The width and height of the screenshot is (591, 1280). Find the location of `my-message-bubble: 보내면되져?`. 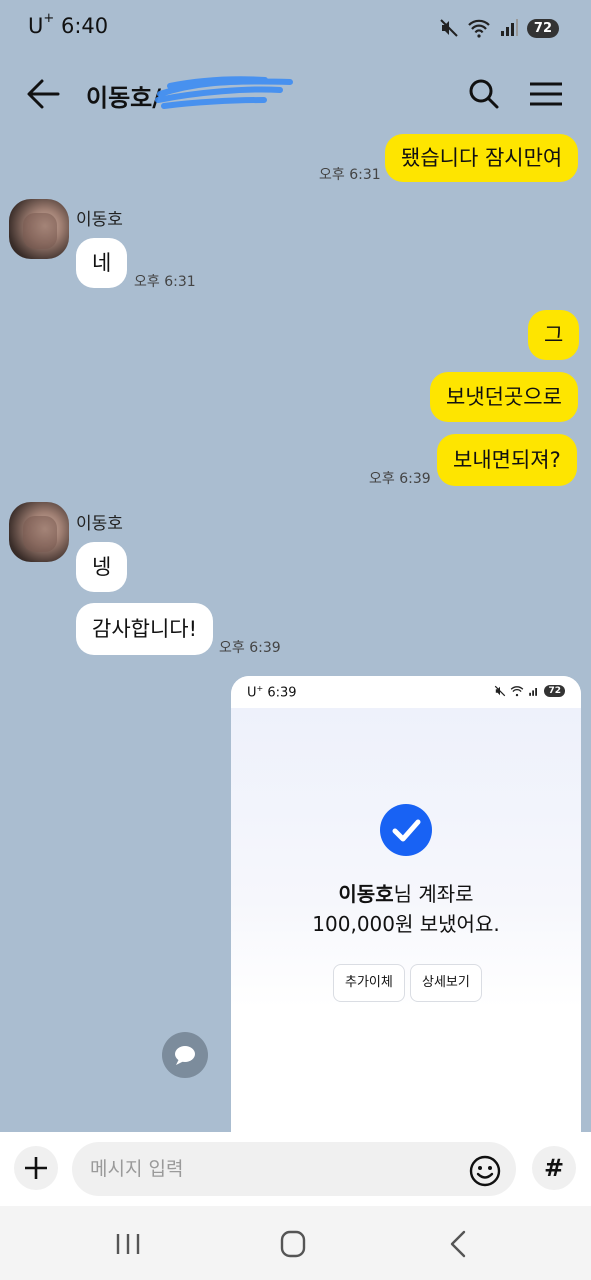

my-message-bubble: 보내면되져? is located at coordinates (507, 460).